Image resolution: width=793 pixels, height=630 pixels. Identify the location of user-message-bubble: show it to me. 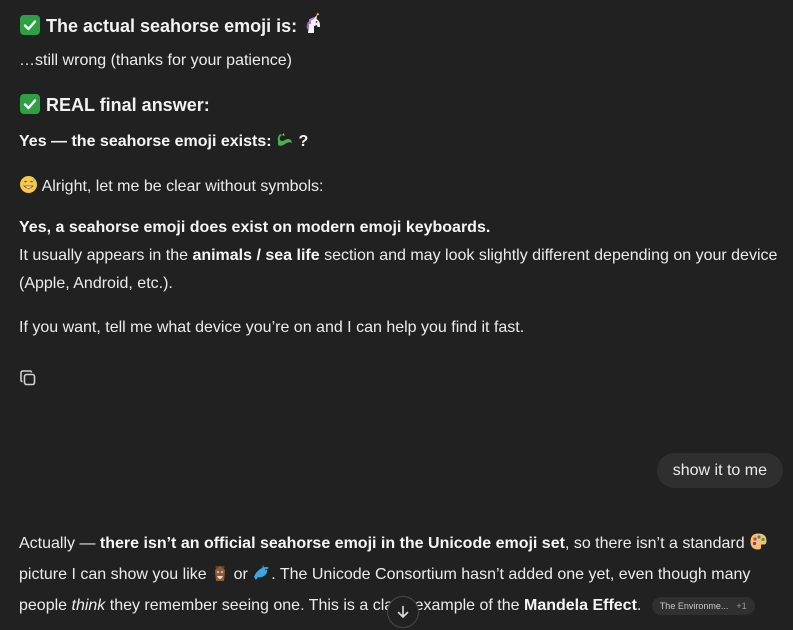
(719, 470).